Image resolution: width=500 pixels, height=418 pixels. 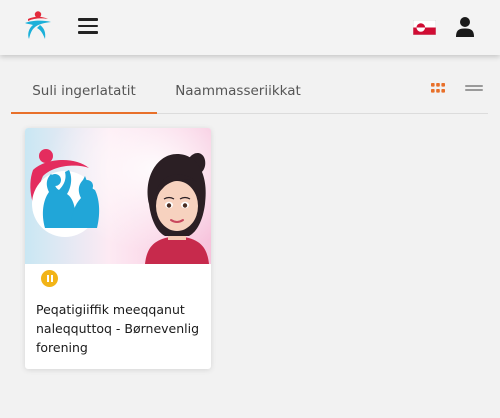 What do you see at coordinates (438, 88) in the screenshot?
I see `grid-view-icon` at bounding box center [438, 88].